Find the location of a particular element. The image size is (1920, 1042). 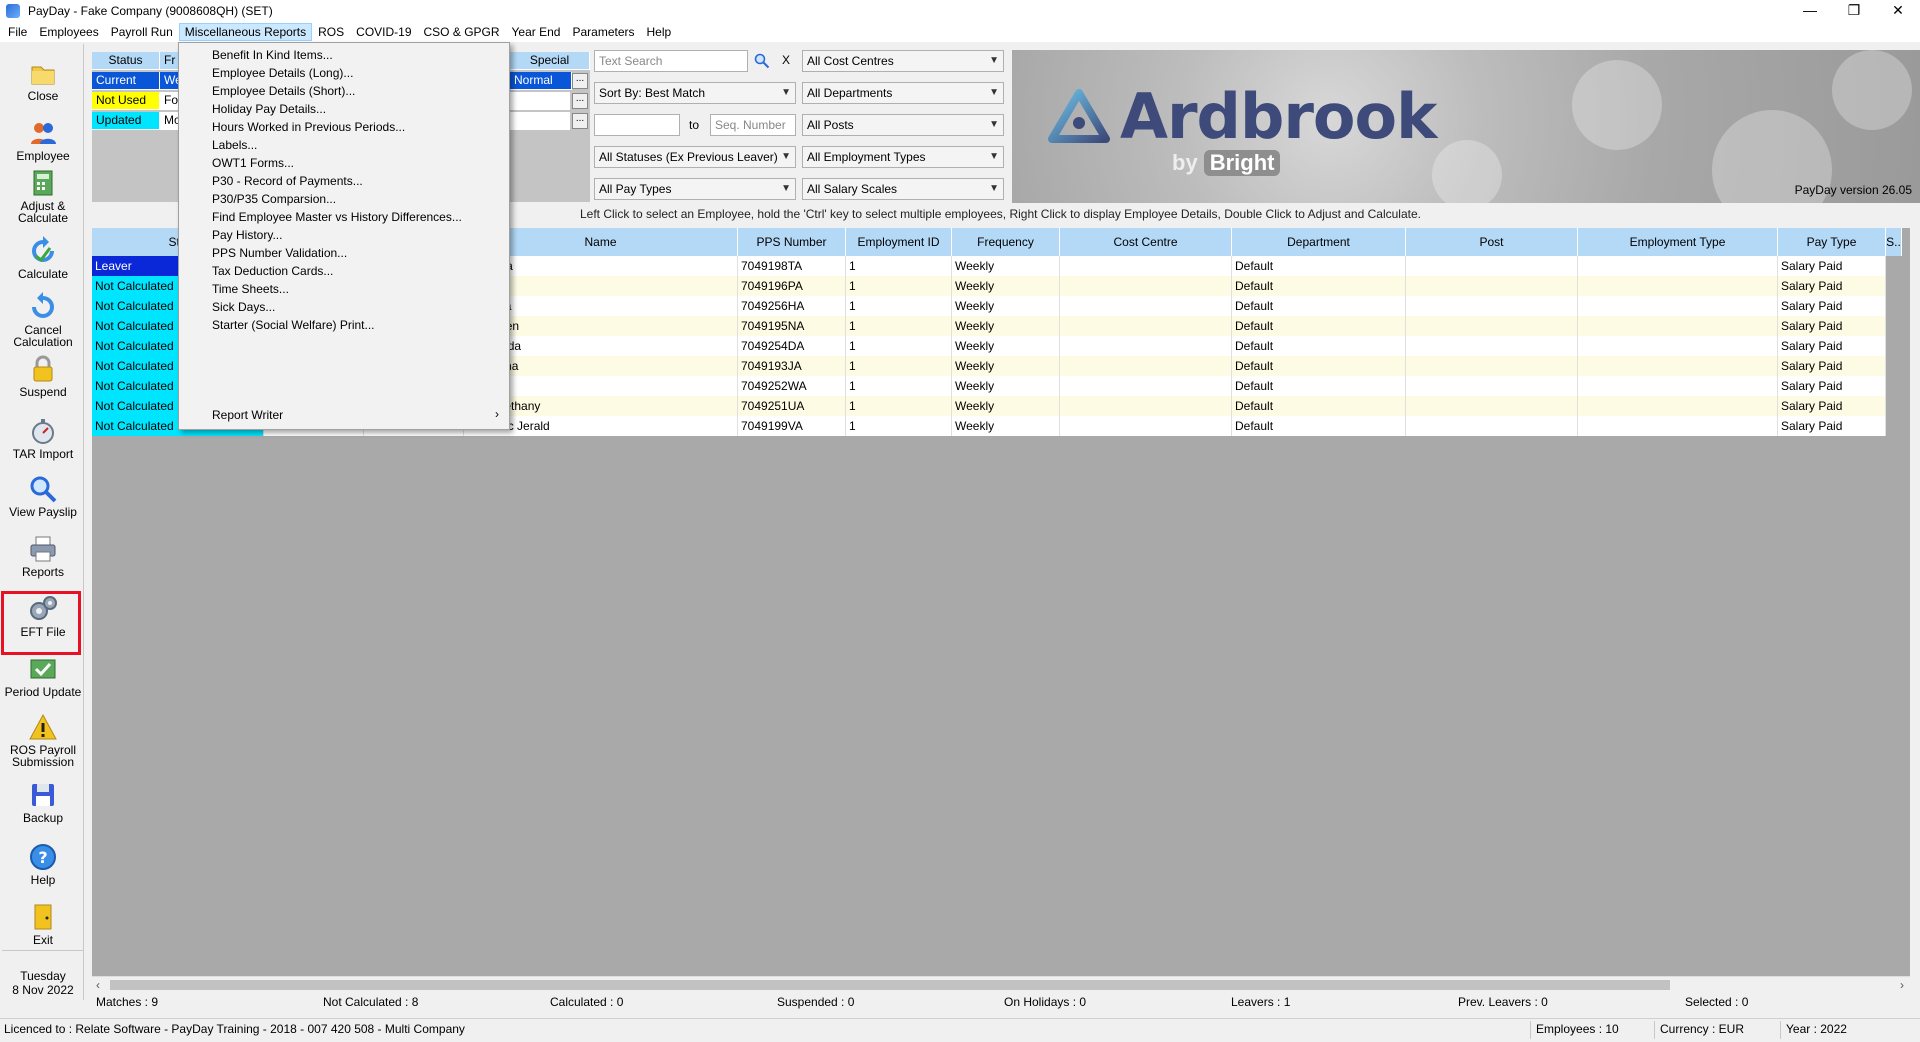

column-header-post: Post is located at coordinates (1492, 242).